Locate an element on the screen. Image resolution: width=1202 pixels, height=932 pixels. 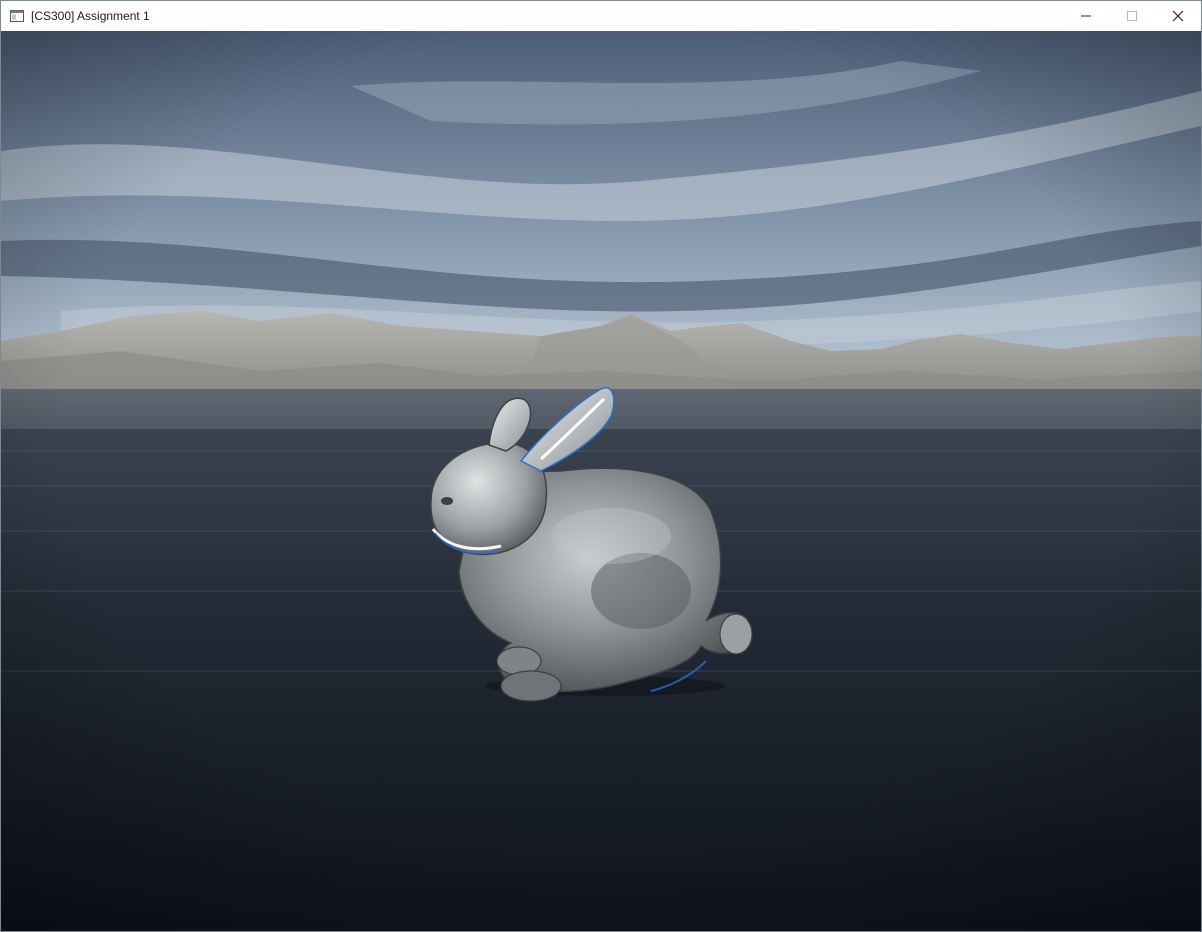
app-window-icon is located at coordinates (17, 16).